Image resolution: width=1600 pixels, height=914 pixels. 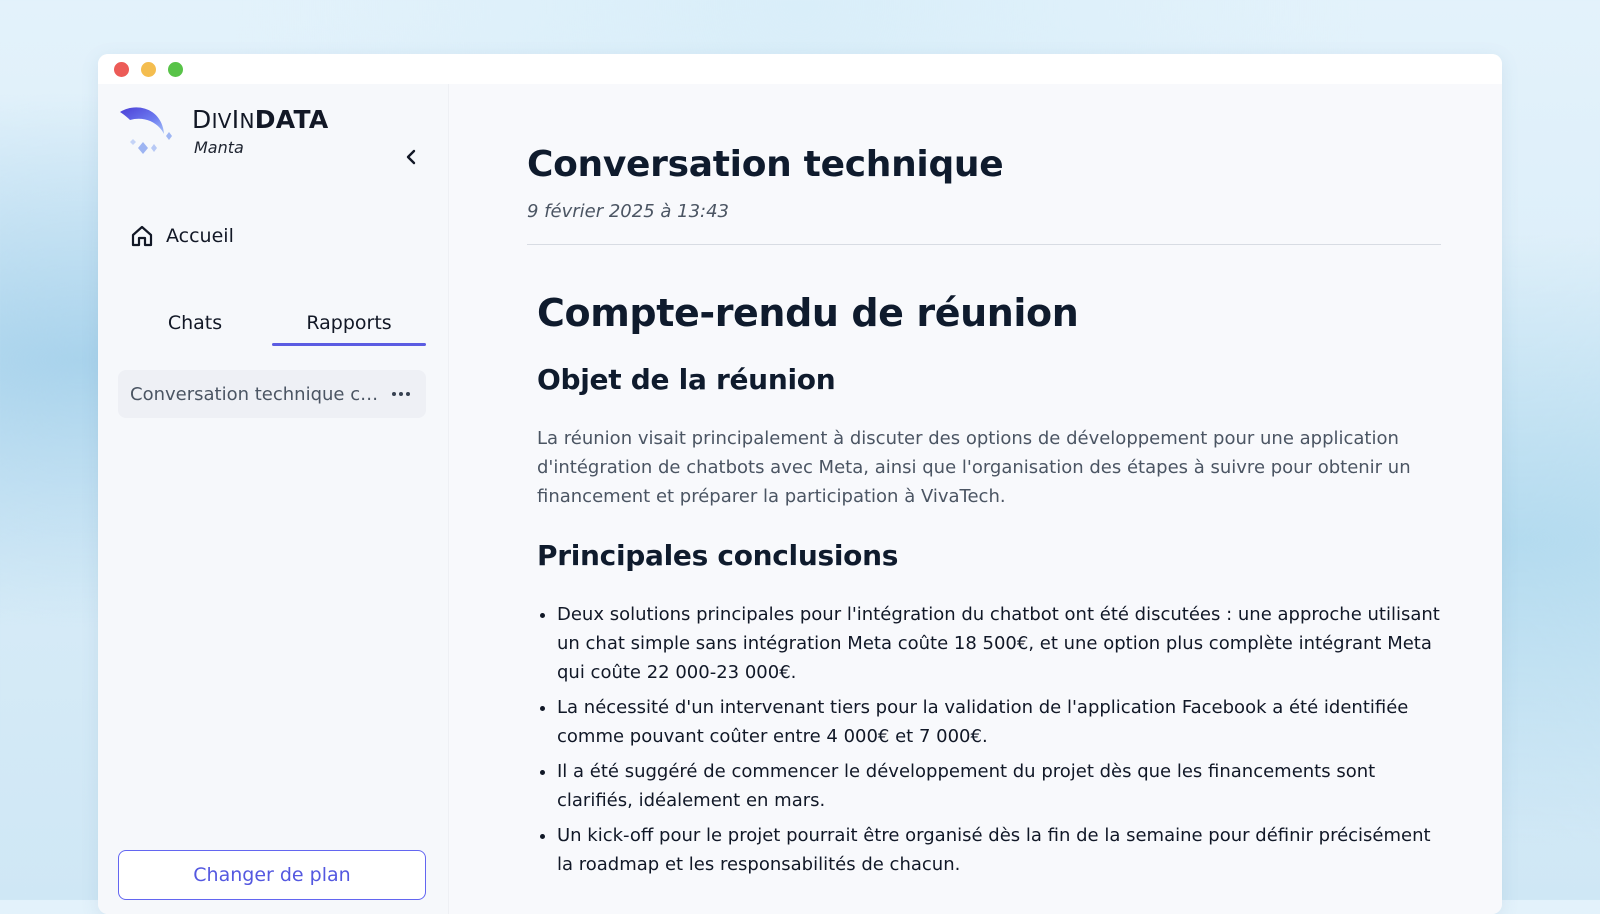 I want to click on document-heading: Compte-rendu de réunion, so click(x=808, y=313).